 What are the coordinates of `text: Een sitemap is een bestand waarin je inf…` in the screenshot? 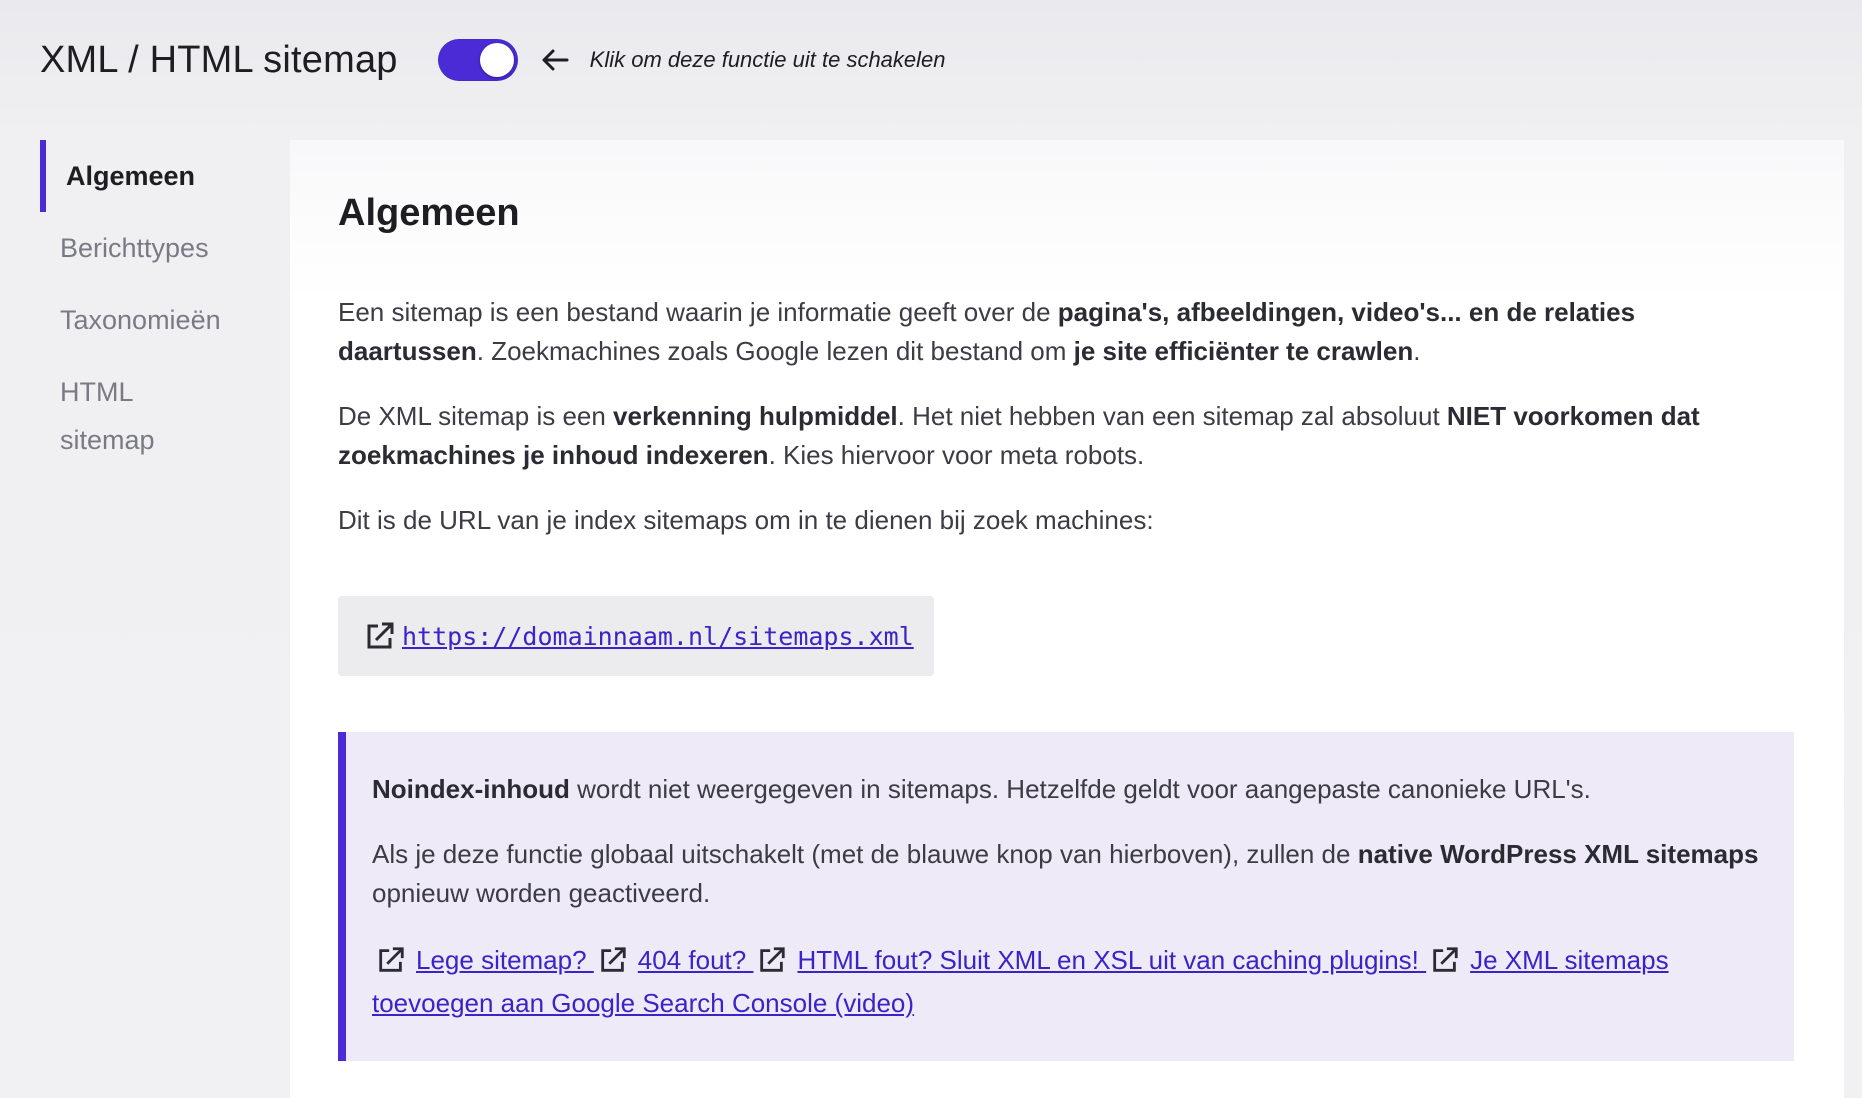 It's located at (698, 312).